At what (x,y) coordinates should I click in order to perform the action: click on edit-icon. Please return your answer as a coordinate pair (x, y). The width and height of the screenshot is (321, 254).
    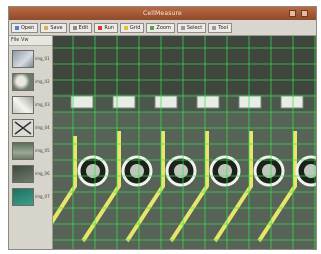
    Looking at the image, I should click on (74, 27).